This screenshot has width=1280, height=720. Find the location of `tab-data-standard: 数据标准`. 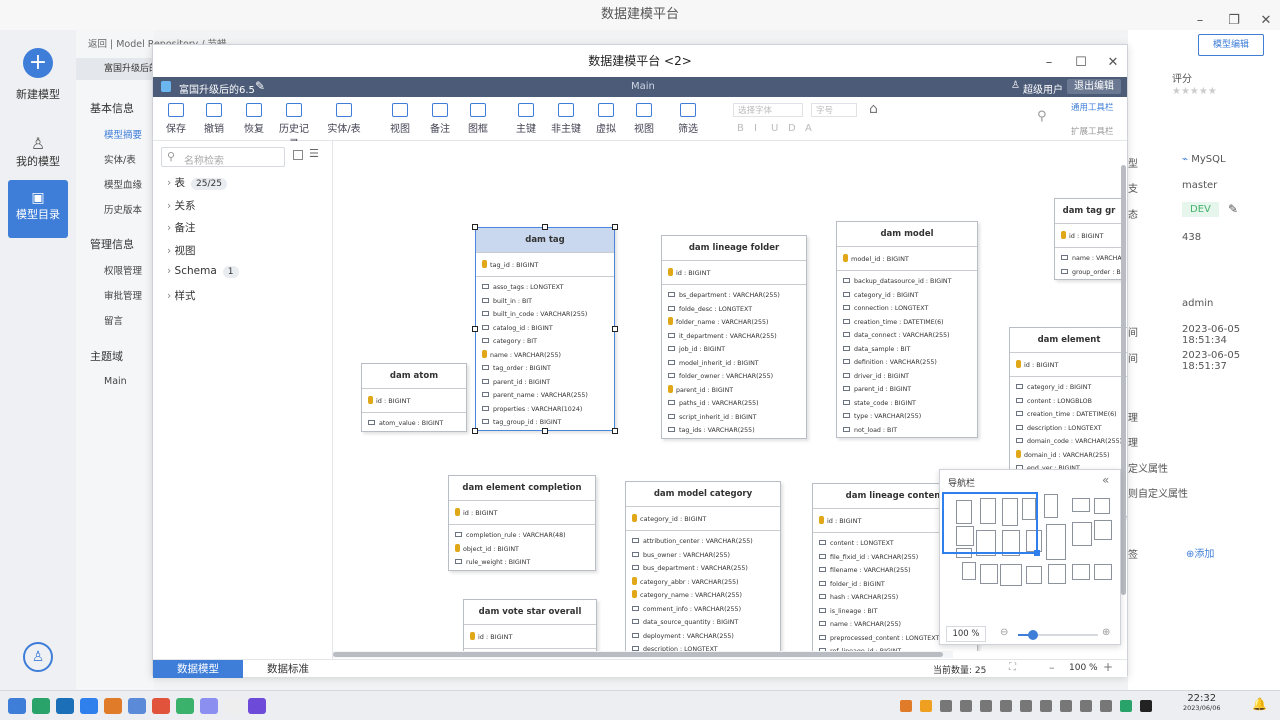

tab-data-standard: 数据标准 is located at coordinates (288, 669).